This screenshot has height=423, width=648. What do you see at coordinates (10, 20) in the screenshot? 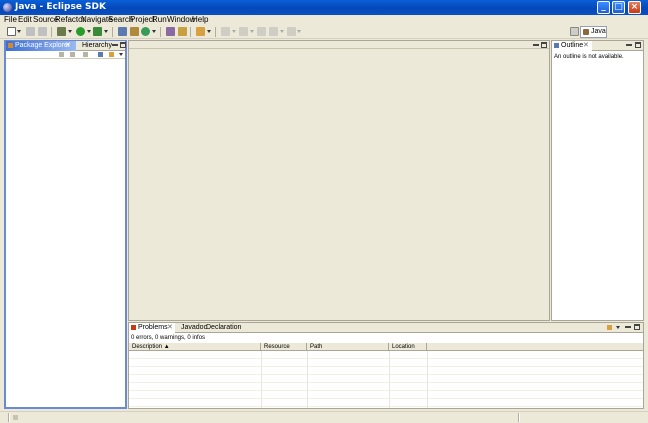
I see `menu-file: File` at bounding box center [10, 20].